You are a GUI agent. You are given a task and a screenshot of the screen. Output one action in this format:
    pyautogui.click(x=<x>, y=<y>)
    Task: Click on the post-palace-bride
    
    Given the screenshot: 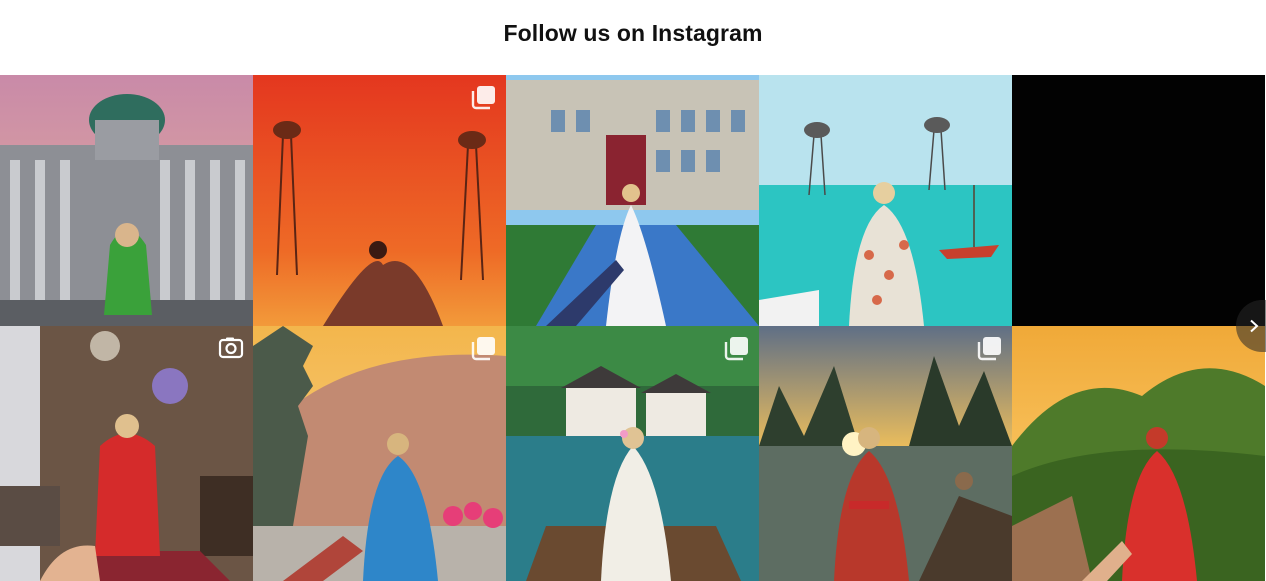 What is the action you would take?
    pyautogui.click(x=632, y=200)
    